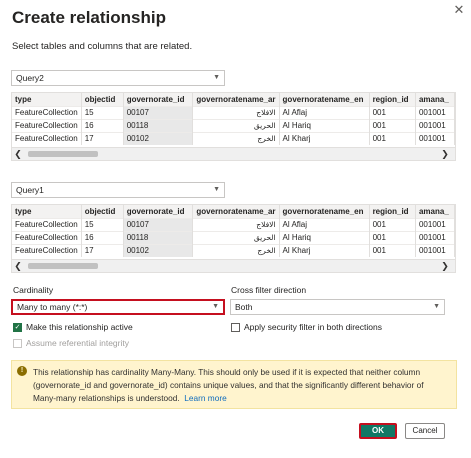 This screenshot has width=471, height=458. I want to click on close-icon: ✕, so click(459, 10).